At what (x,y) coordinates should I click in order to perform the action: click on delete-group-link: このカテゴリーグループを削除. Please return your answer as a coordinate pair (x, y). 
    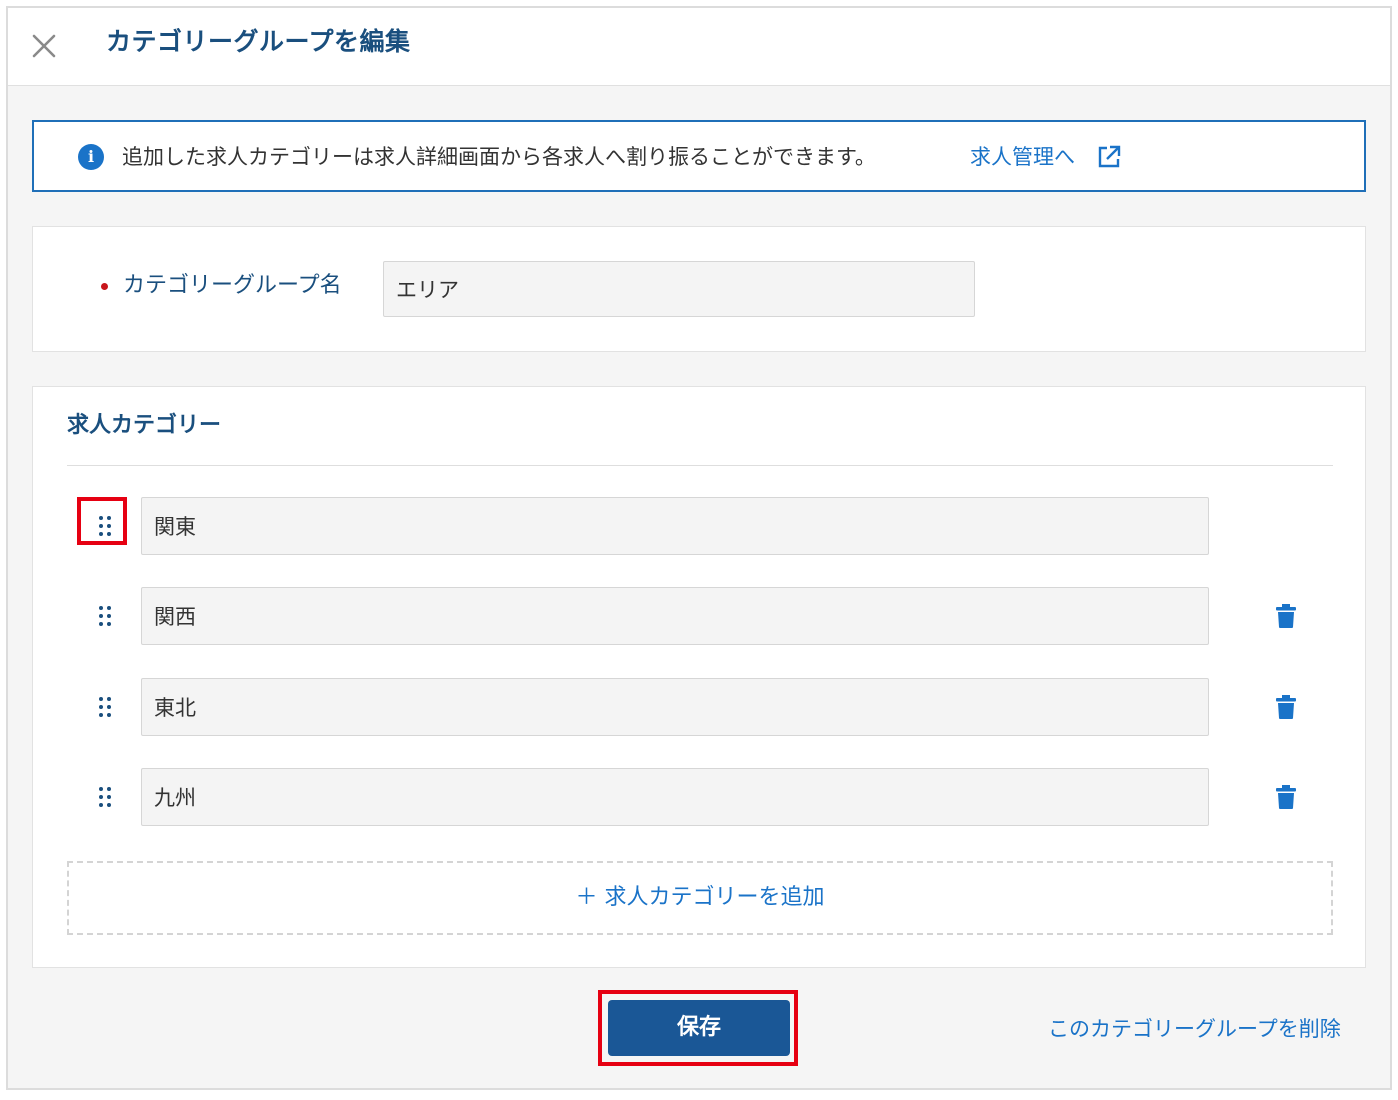
    Looking at the image, I should click on (1194, 1029).